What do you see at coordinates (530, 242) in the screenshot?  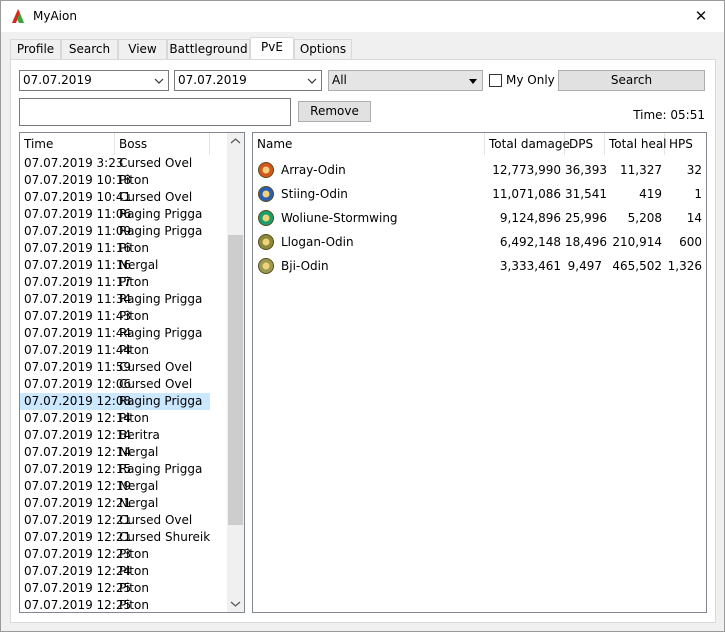 I see `player-damage: 6,492,148` at bounding box center [530, 242].